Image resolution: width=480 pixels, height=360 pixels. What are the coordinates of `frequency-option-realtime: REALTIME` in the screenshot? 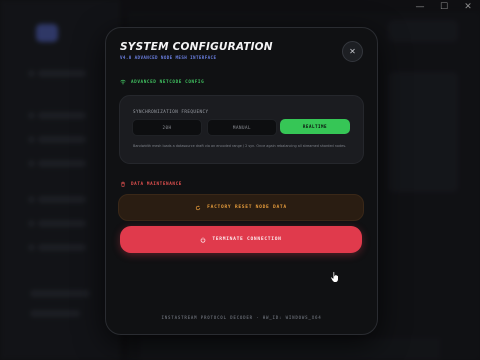 It's located at (315, 126).